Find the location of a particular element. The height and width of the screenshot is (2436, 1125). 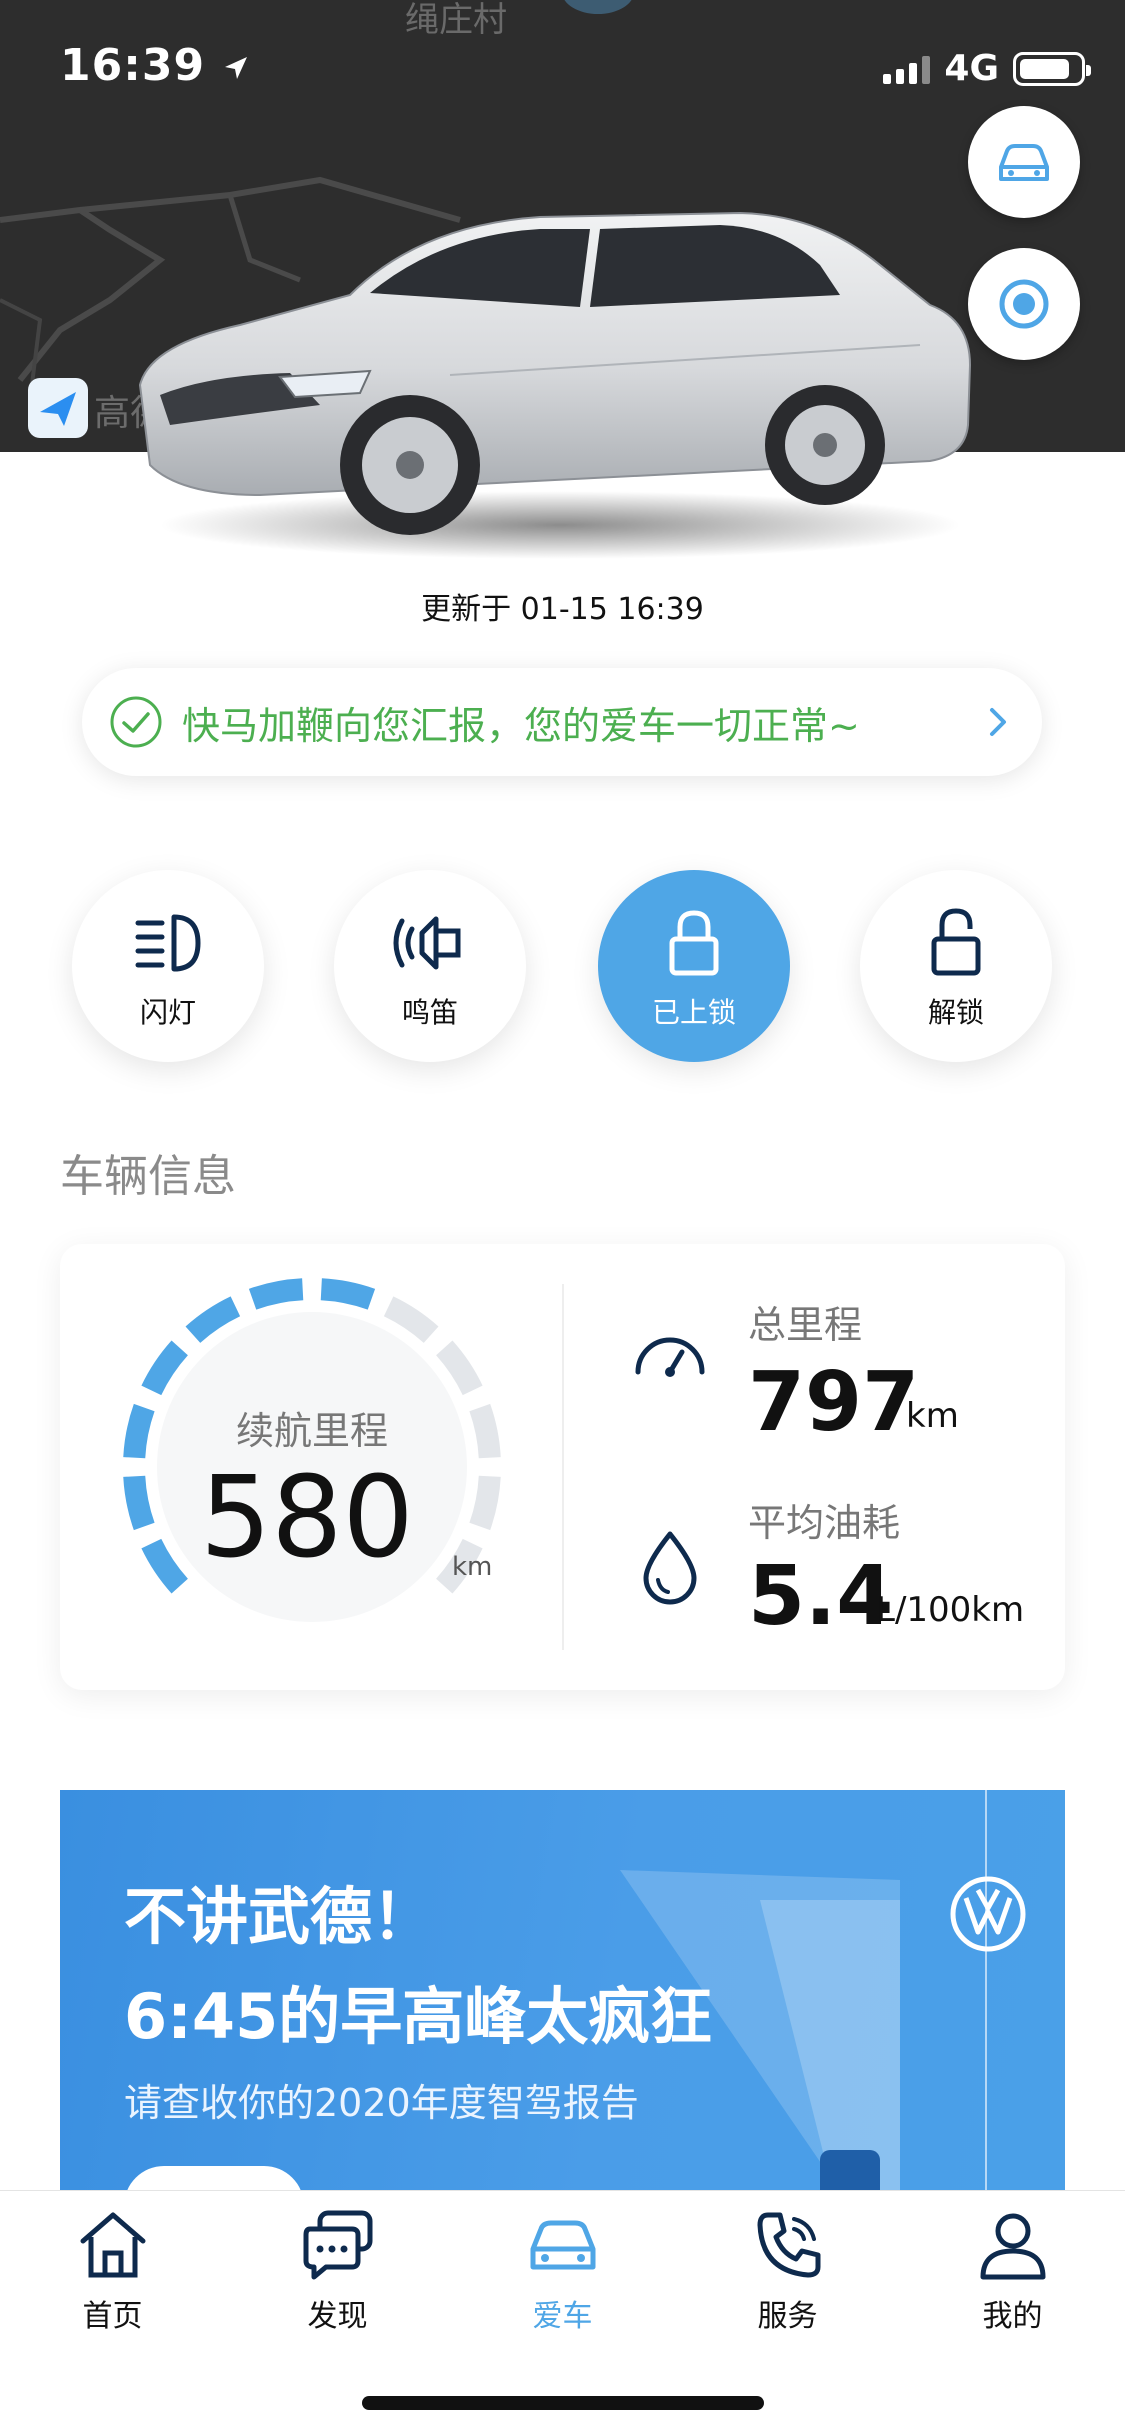

tab-discover: 发现 is located at coordinates (337, 2270).